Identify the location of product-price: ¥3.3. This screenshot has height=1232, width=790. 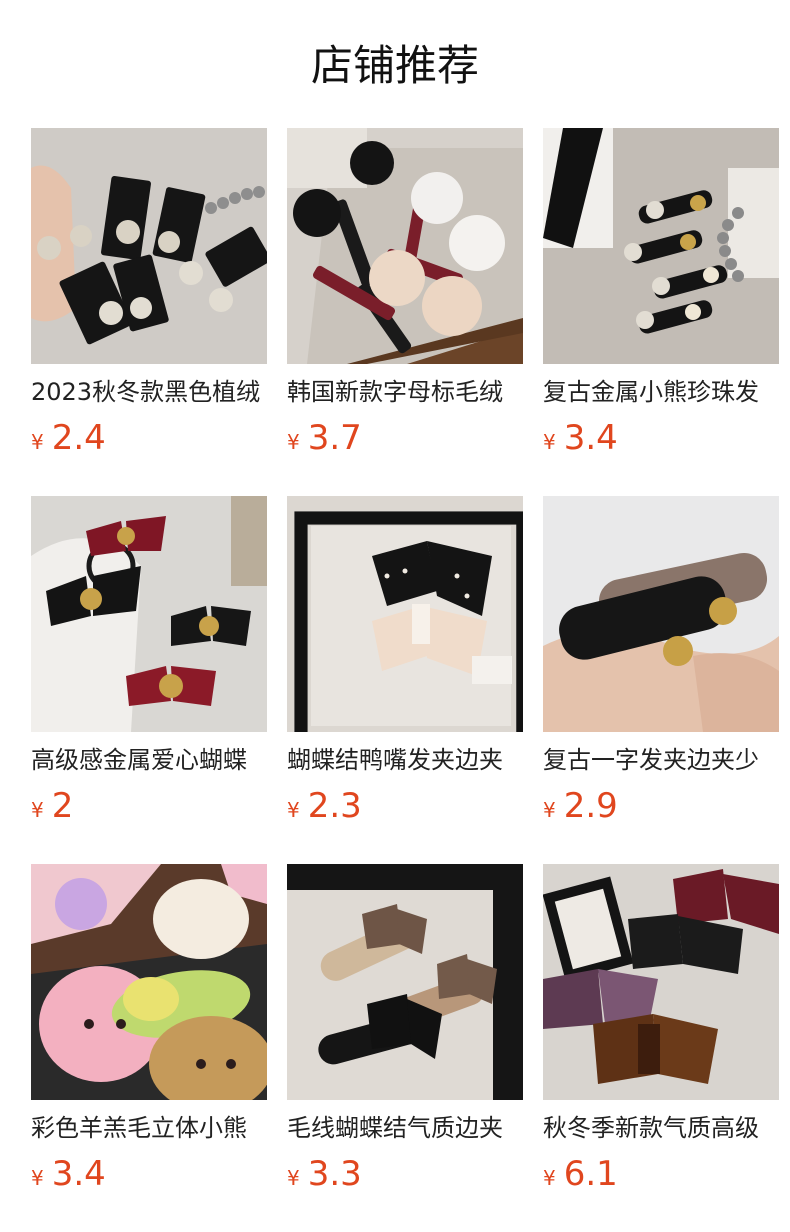
(324, 1174).